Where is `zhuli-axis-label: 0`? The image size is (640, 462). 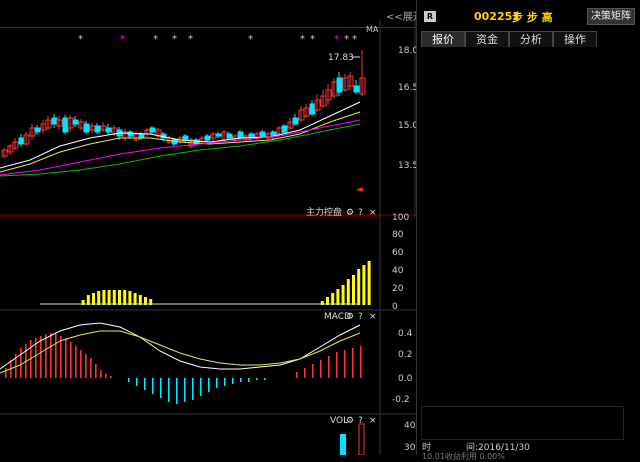
zhuli-axis-label: 0 is located at coordinates (395, 306).